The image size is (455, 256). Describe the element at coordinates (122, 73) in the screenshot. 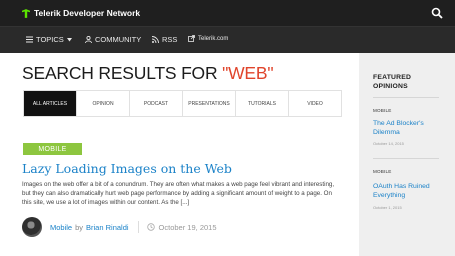

I see `page-title-prefix: SEARCH RESULTS FOR` at that location.